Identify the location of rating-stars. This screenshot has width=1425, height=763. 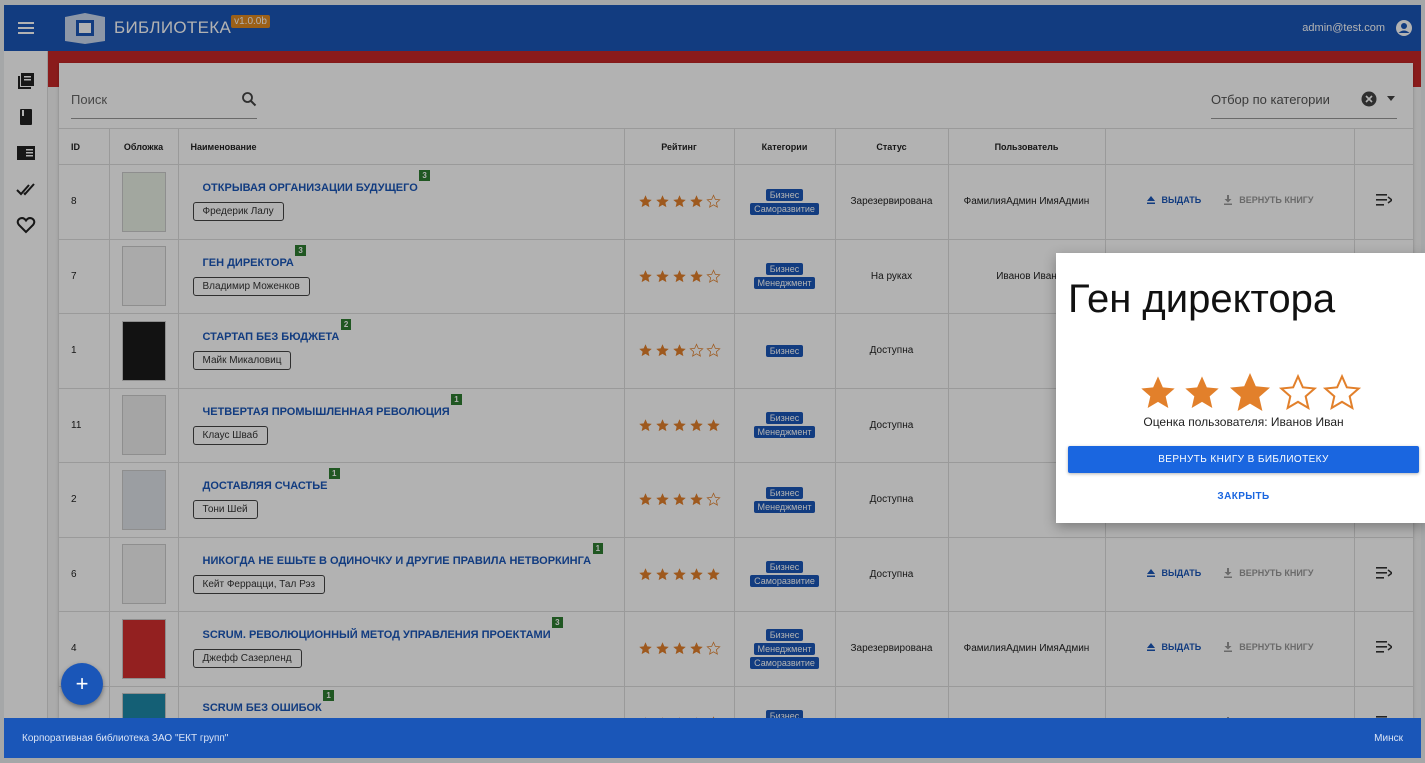
(1250, 393).